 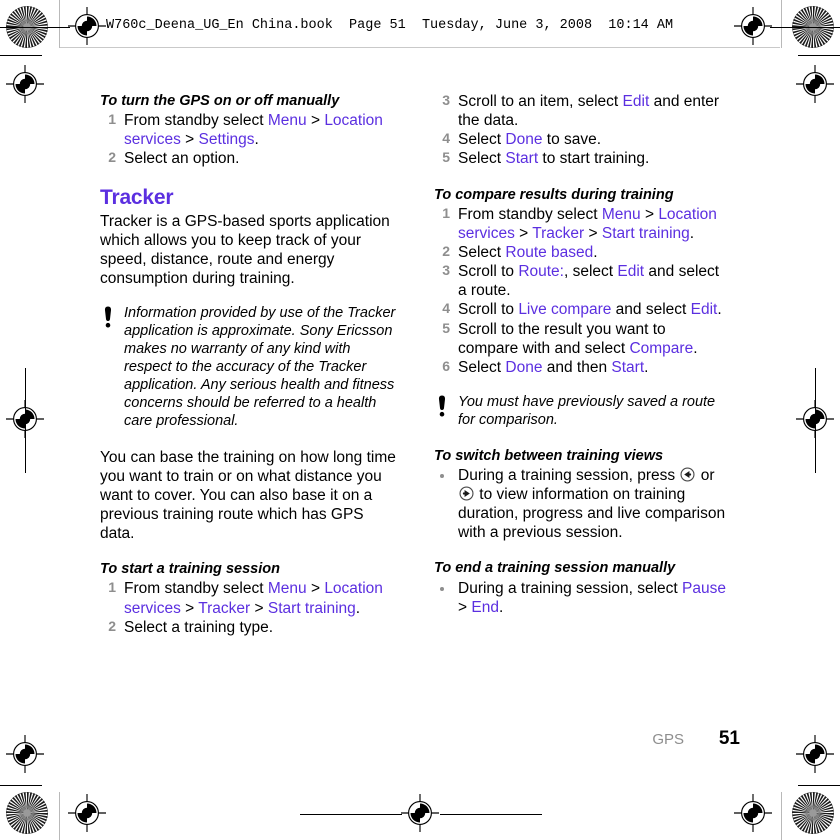 What do you see at coordinates (687, 474) in the screenshot?
I see `nav-key-left-icon` at bounding box center [687, 474].